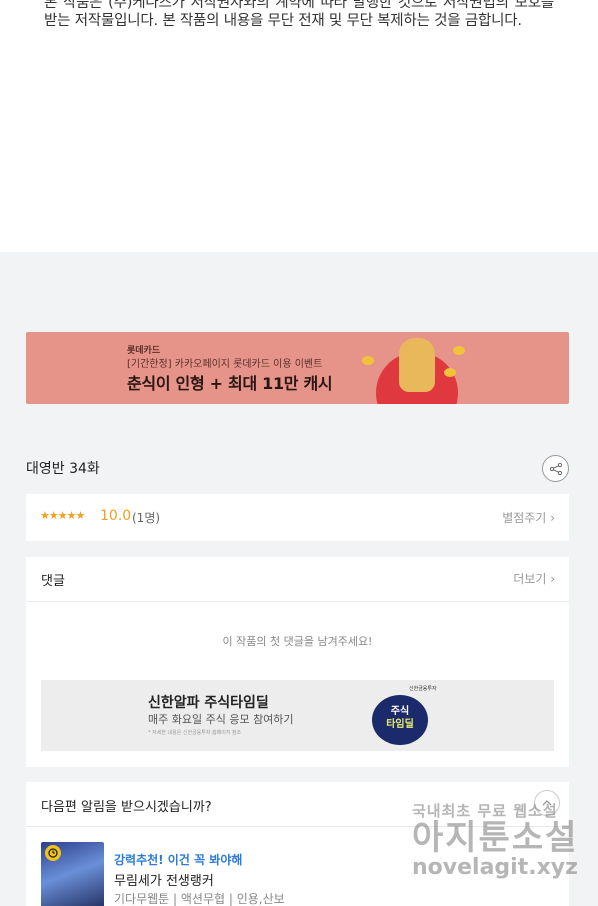  What do you see at coordinates (195, 733) in the screenshot?
I see `ad-box-fine-print: * 자세한 내용은 신한금융투자 홈페이지 참조` at bounding box center [195, 733].